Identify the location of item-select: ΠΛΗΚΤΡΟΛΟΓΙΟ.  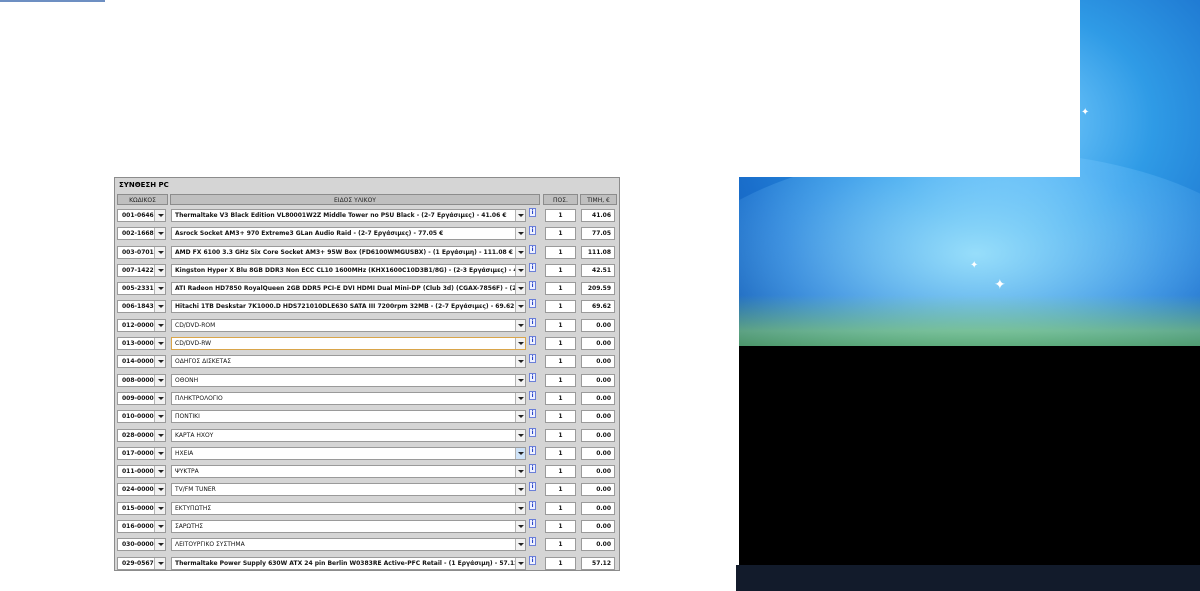
(348, 398).